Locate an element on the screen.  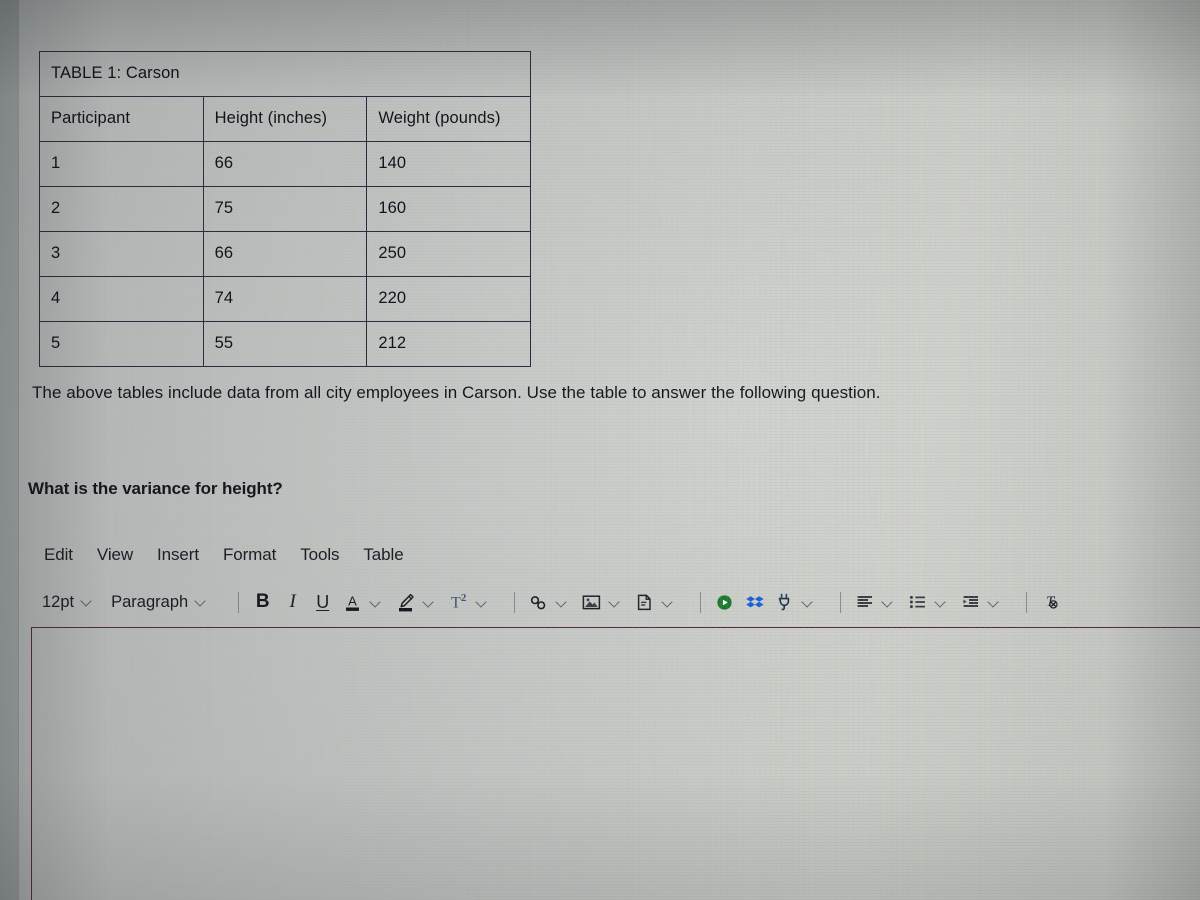
highlight-color-dropdown is located at coordinates (428, 602).